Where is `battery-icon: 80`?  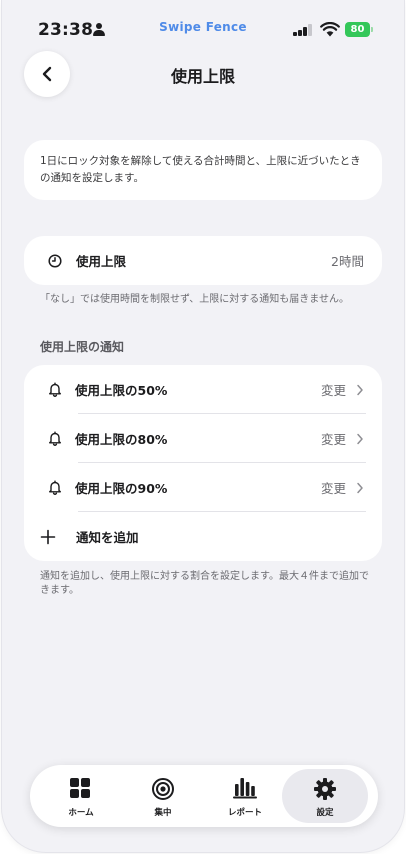
battery-icon: 80 is located at coordinates (359, 29).